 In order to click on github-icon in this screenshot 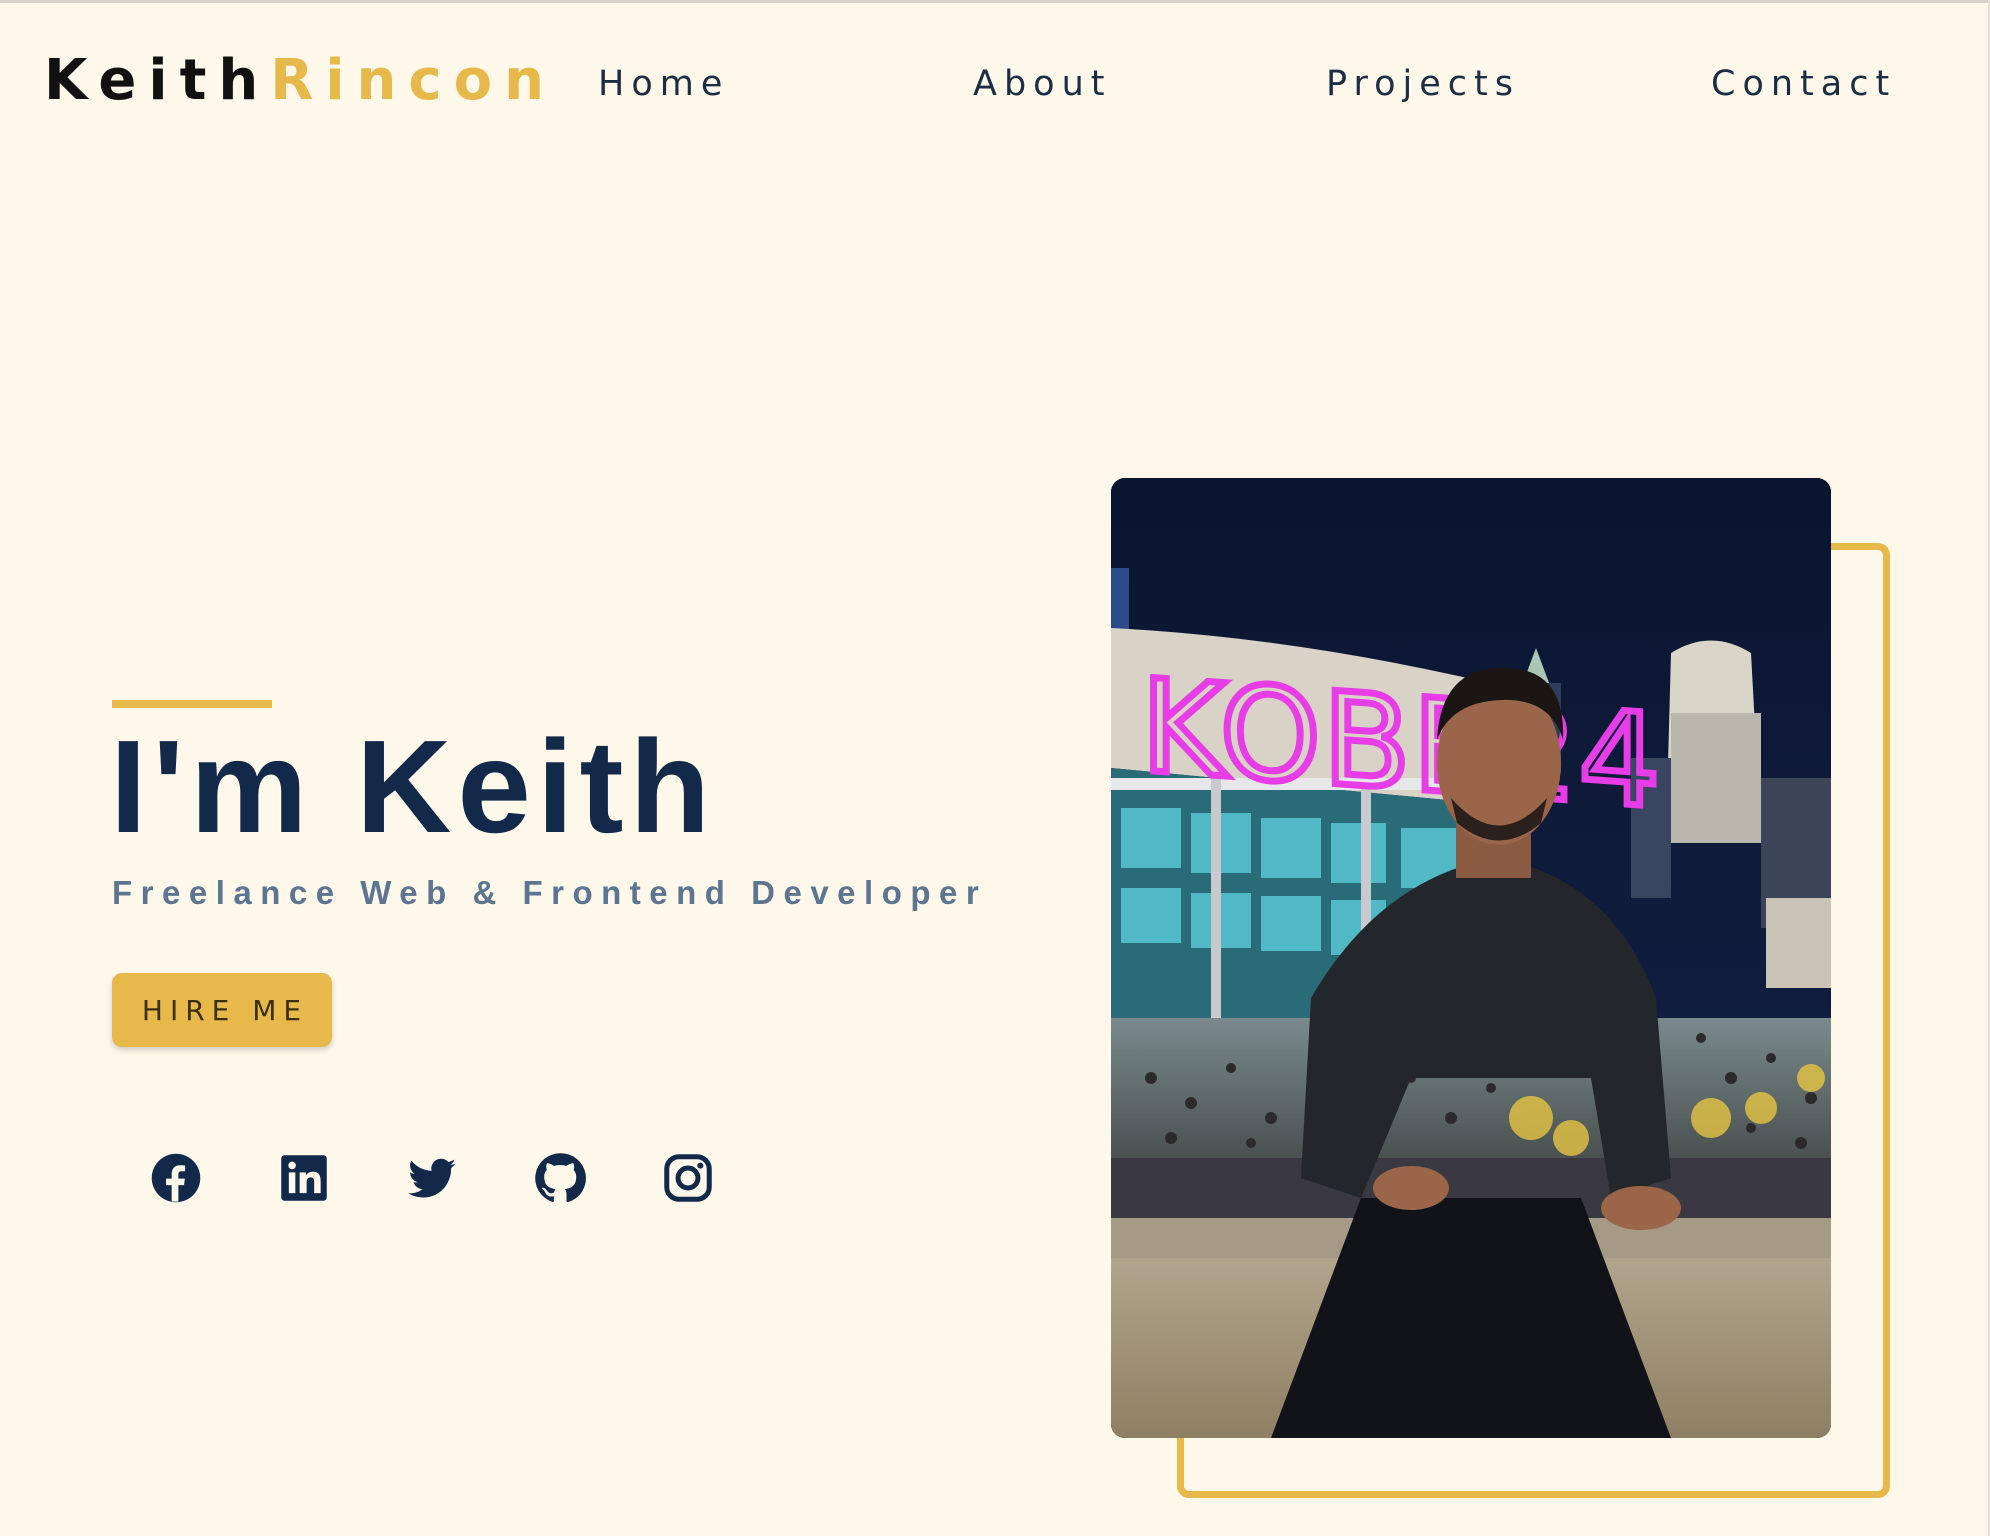, I will do `click(560, 1178)`.